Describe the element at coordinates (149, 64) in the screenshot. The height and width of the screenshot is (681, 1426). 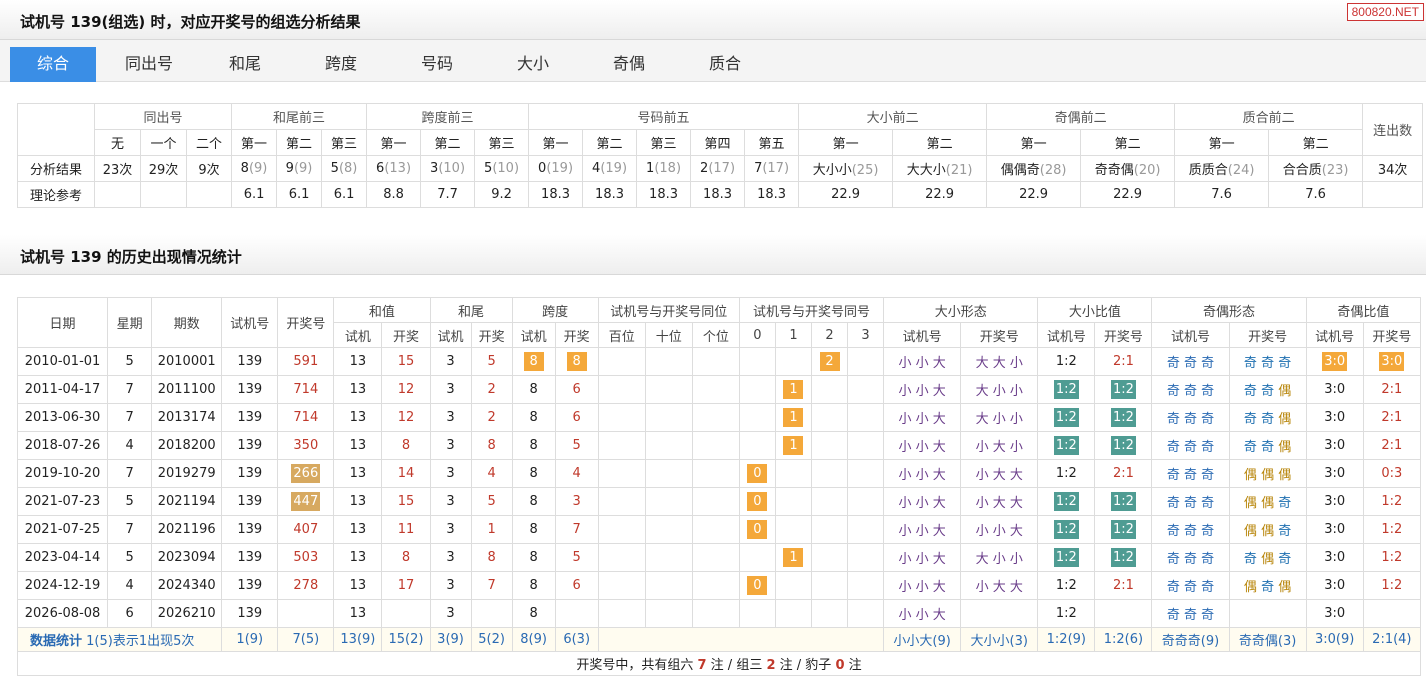
I see `tab-co-occurrence: 同出号` at that location.